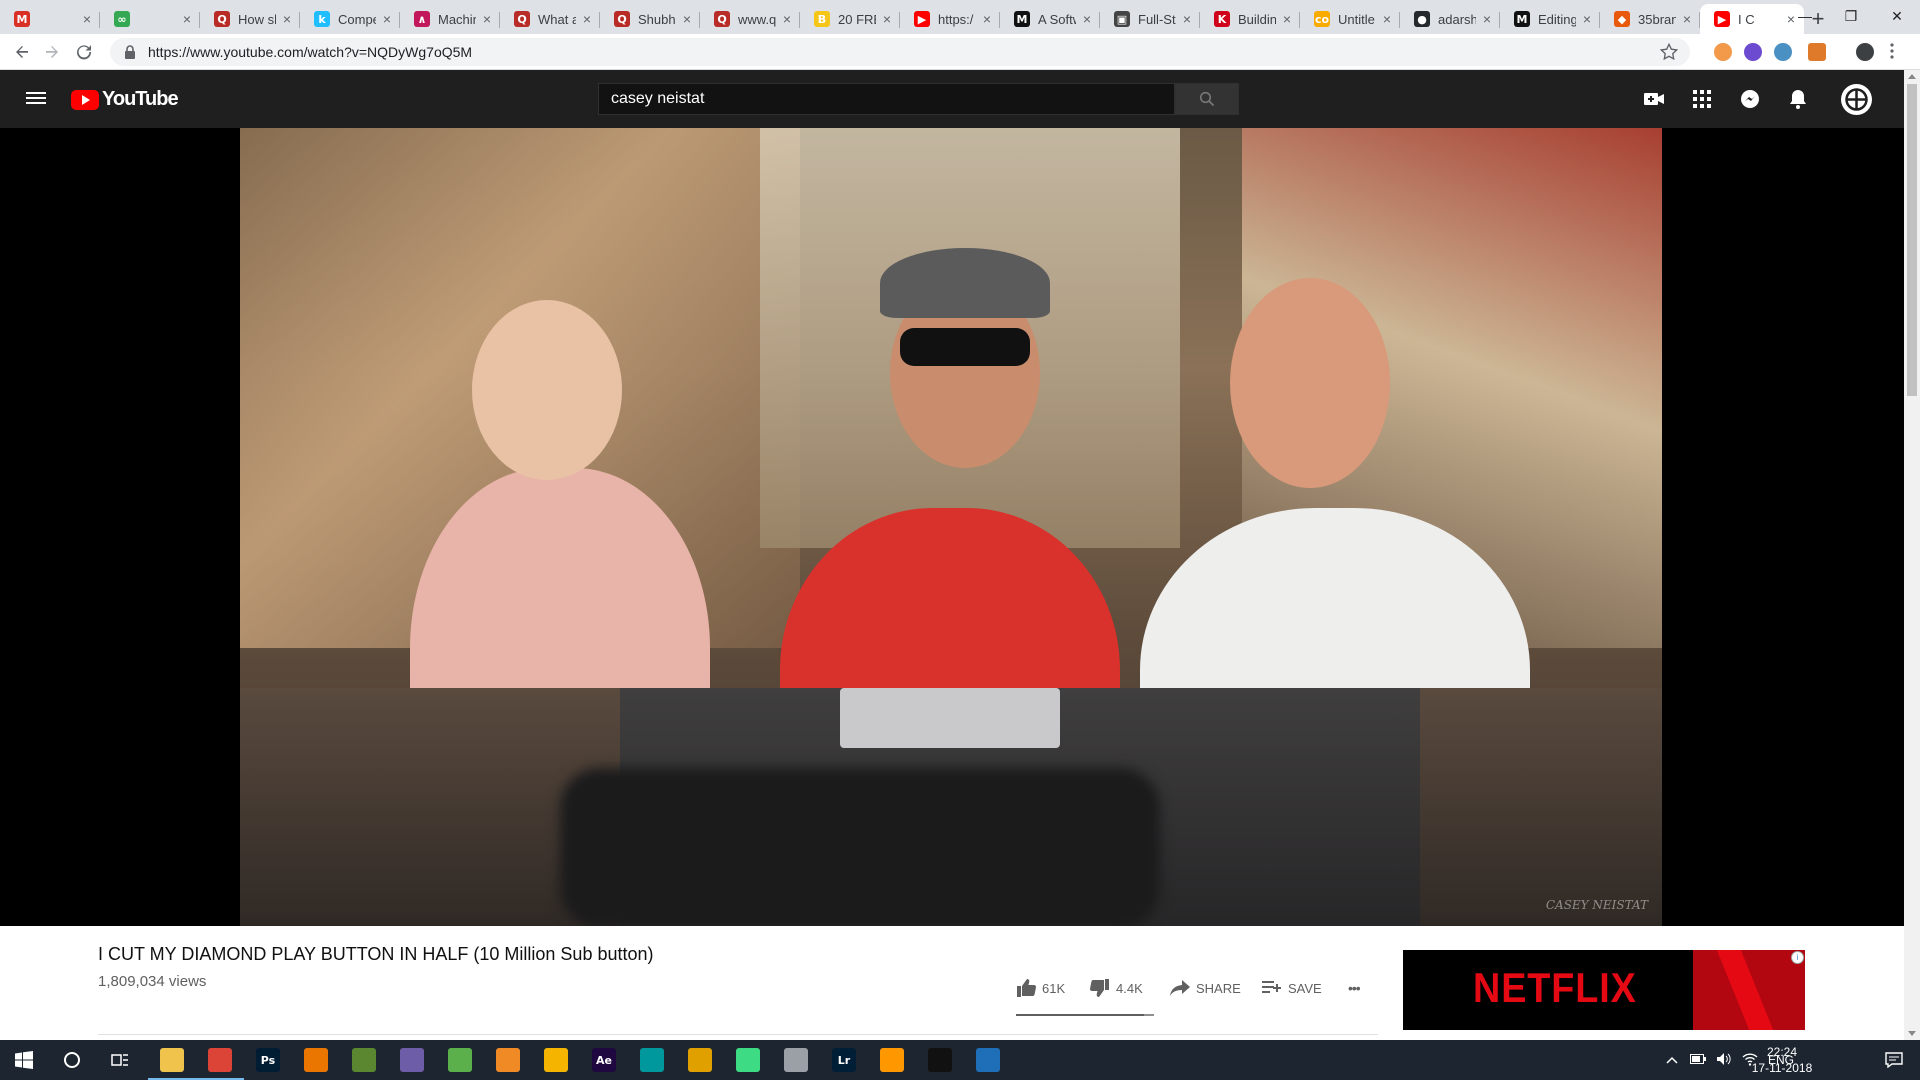  I want to click on ad-info-icon: i, so click(1797, 957).